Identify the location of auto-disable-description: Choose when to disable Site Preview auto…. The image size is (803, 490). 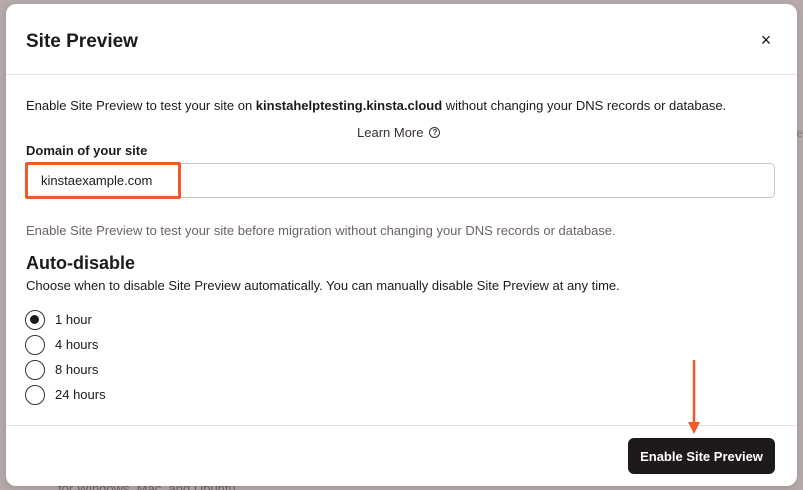
(323, 285).